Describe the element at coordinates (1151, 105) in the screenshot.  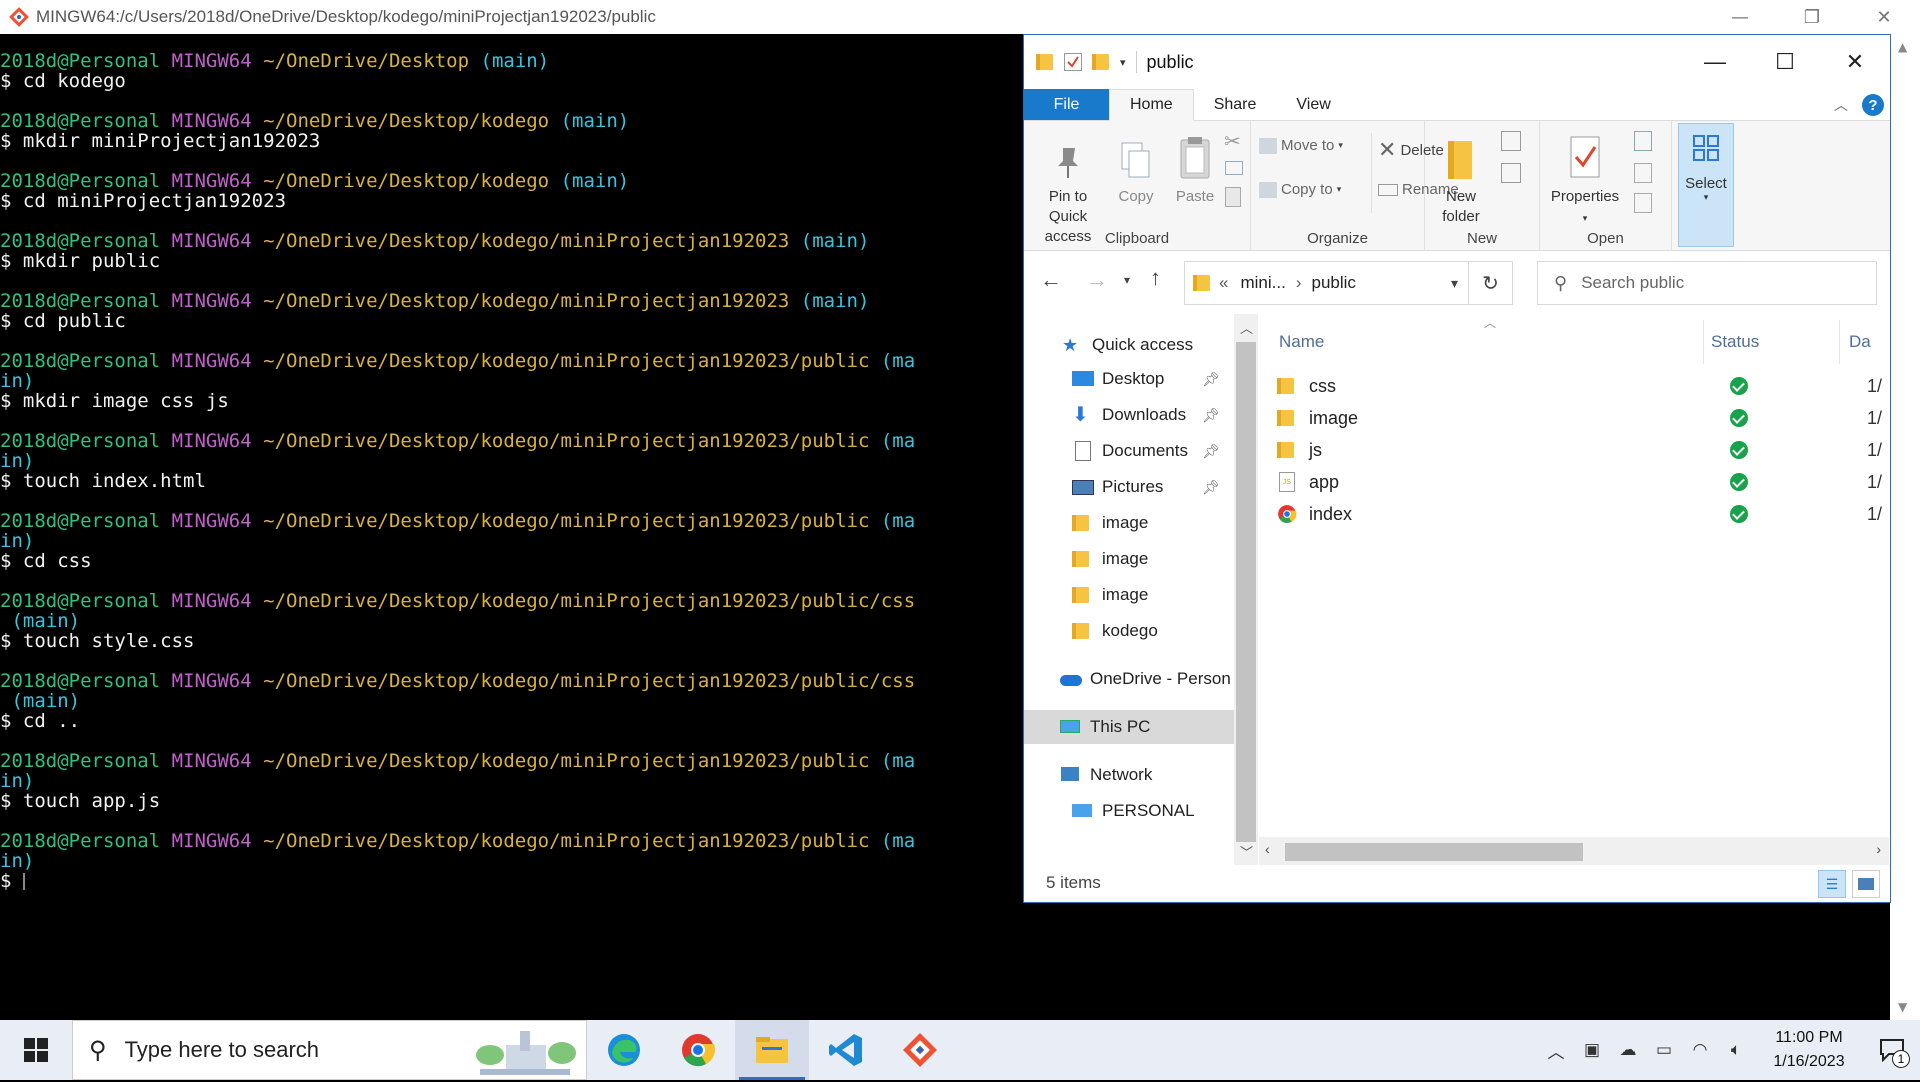
I see `tab-home: Home` at that location.